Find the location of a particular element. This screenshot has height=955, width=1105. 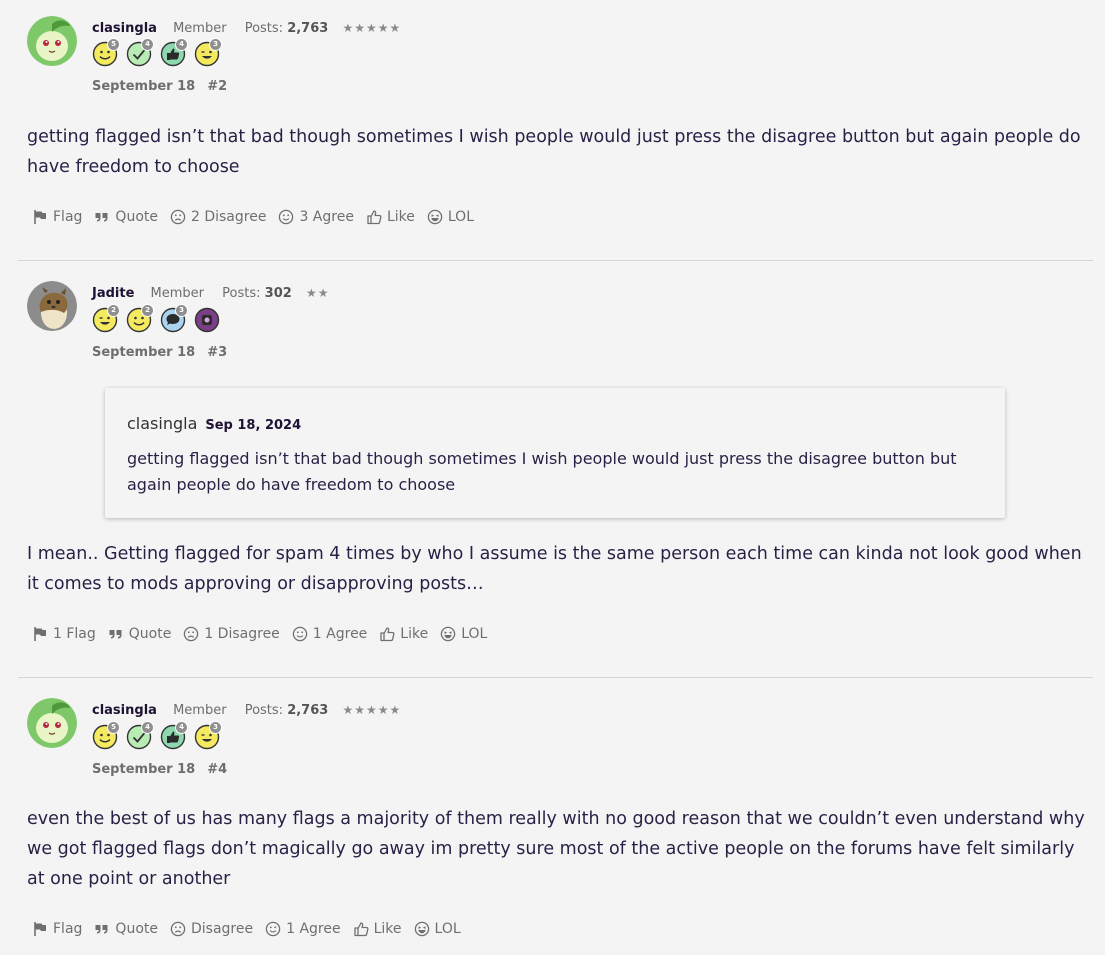

post-number: #4 is located at coordinates (217, 769).